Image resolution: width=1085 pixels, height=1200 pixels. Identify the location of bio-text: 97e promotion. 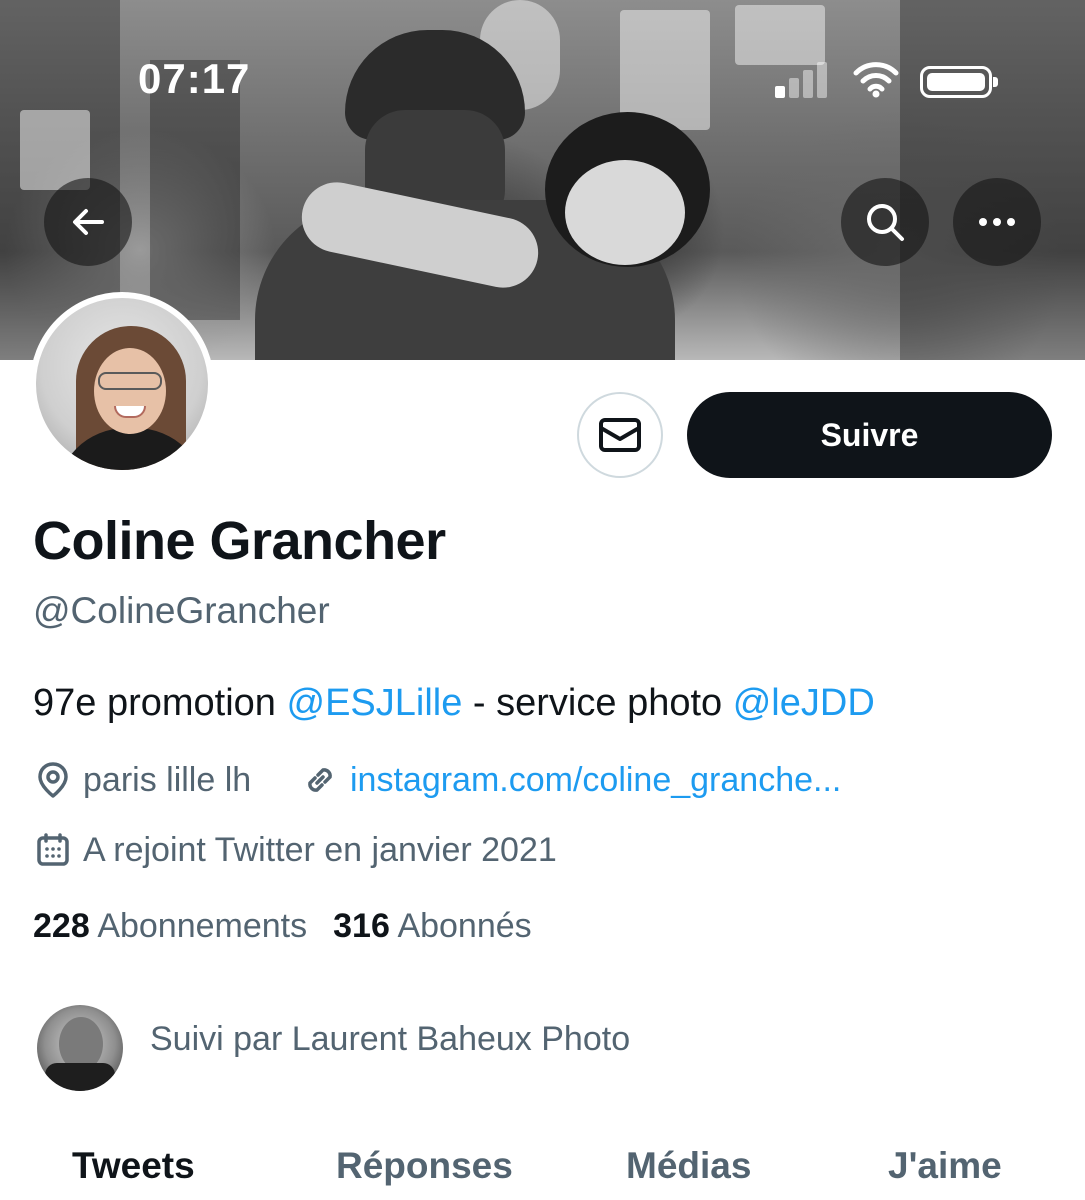
(160, 703).